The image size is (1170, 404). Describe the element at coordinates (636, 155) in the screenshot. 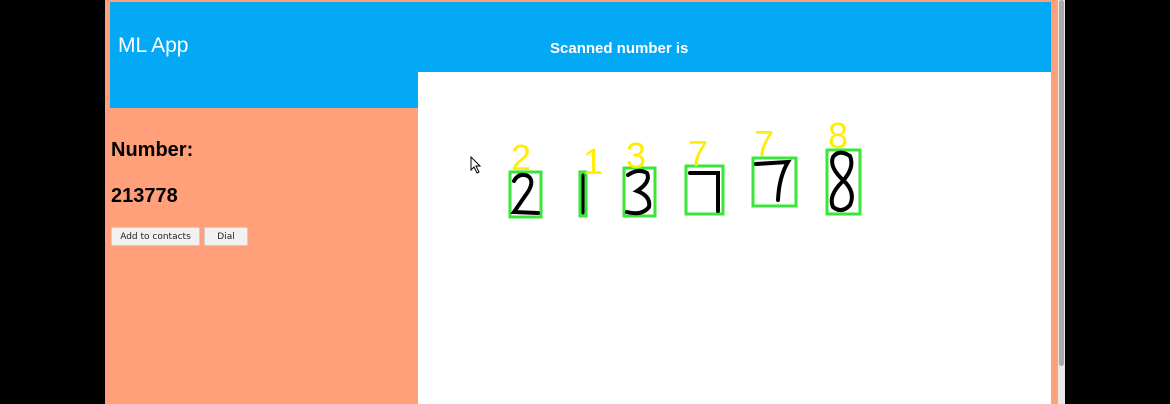

I see `prediction-label: 3` at that location.